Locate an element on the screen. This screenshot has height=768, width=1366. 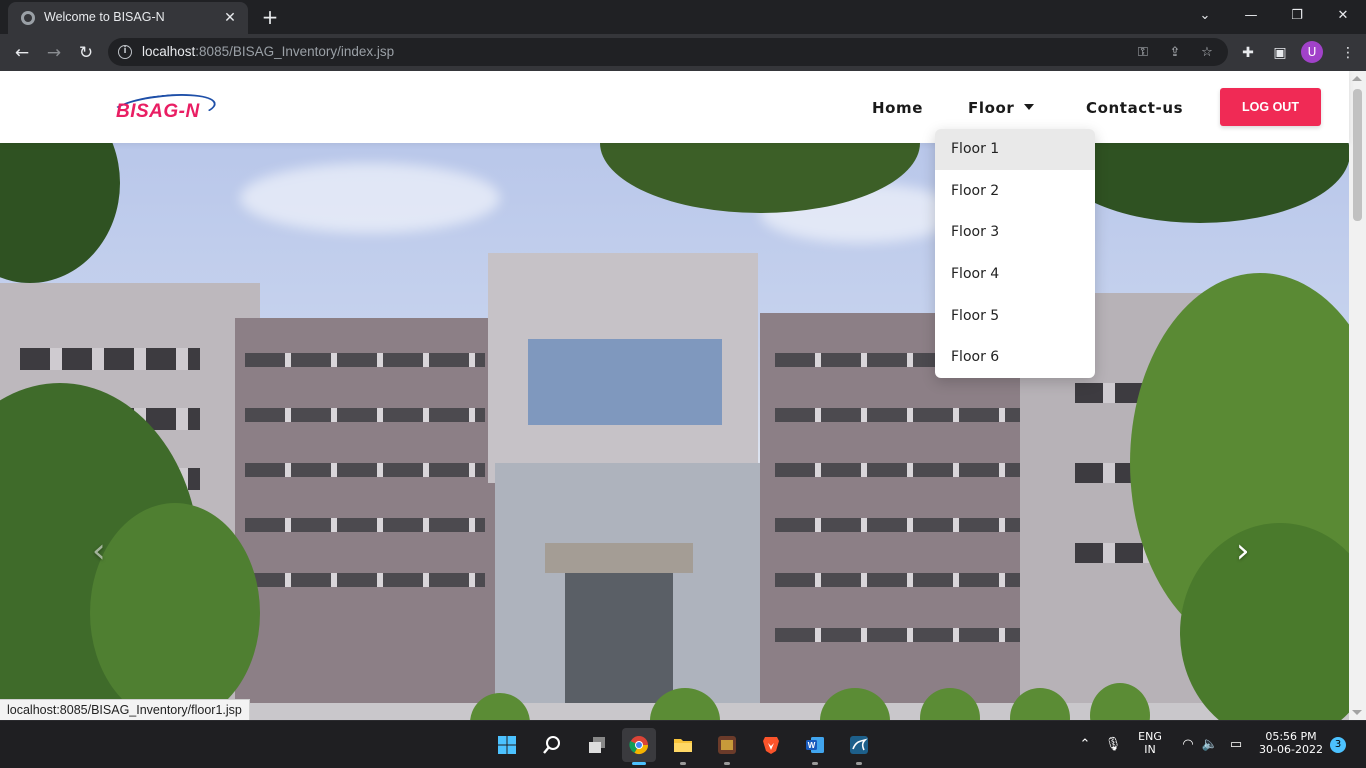
brave-taskbar-button is located at coordinates (771, 745).